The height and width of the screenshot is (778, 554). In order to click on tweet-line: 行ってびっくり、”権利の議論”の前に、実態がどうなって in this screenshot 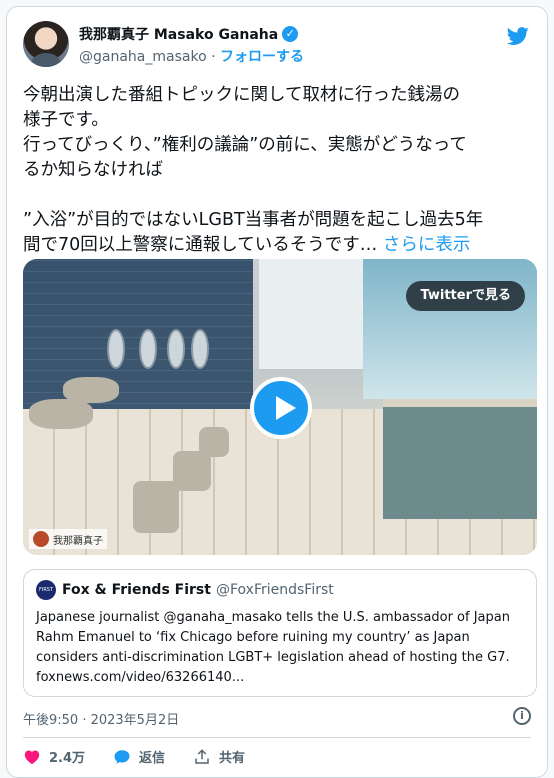, I will do `click(245, 145)`.